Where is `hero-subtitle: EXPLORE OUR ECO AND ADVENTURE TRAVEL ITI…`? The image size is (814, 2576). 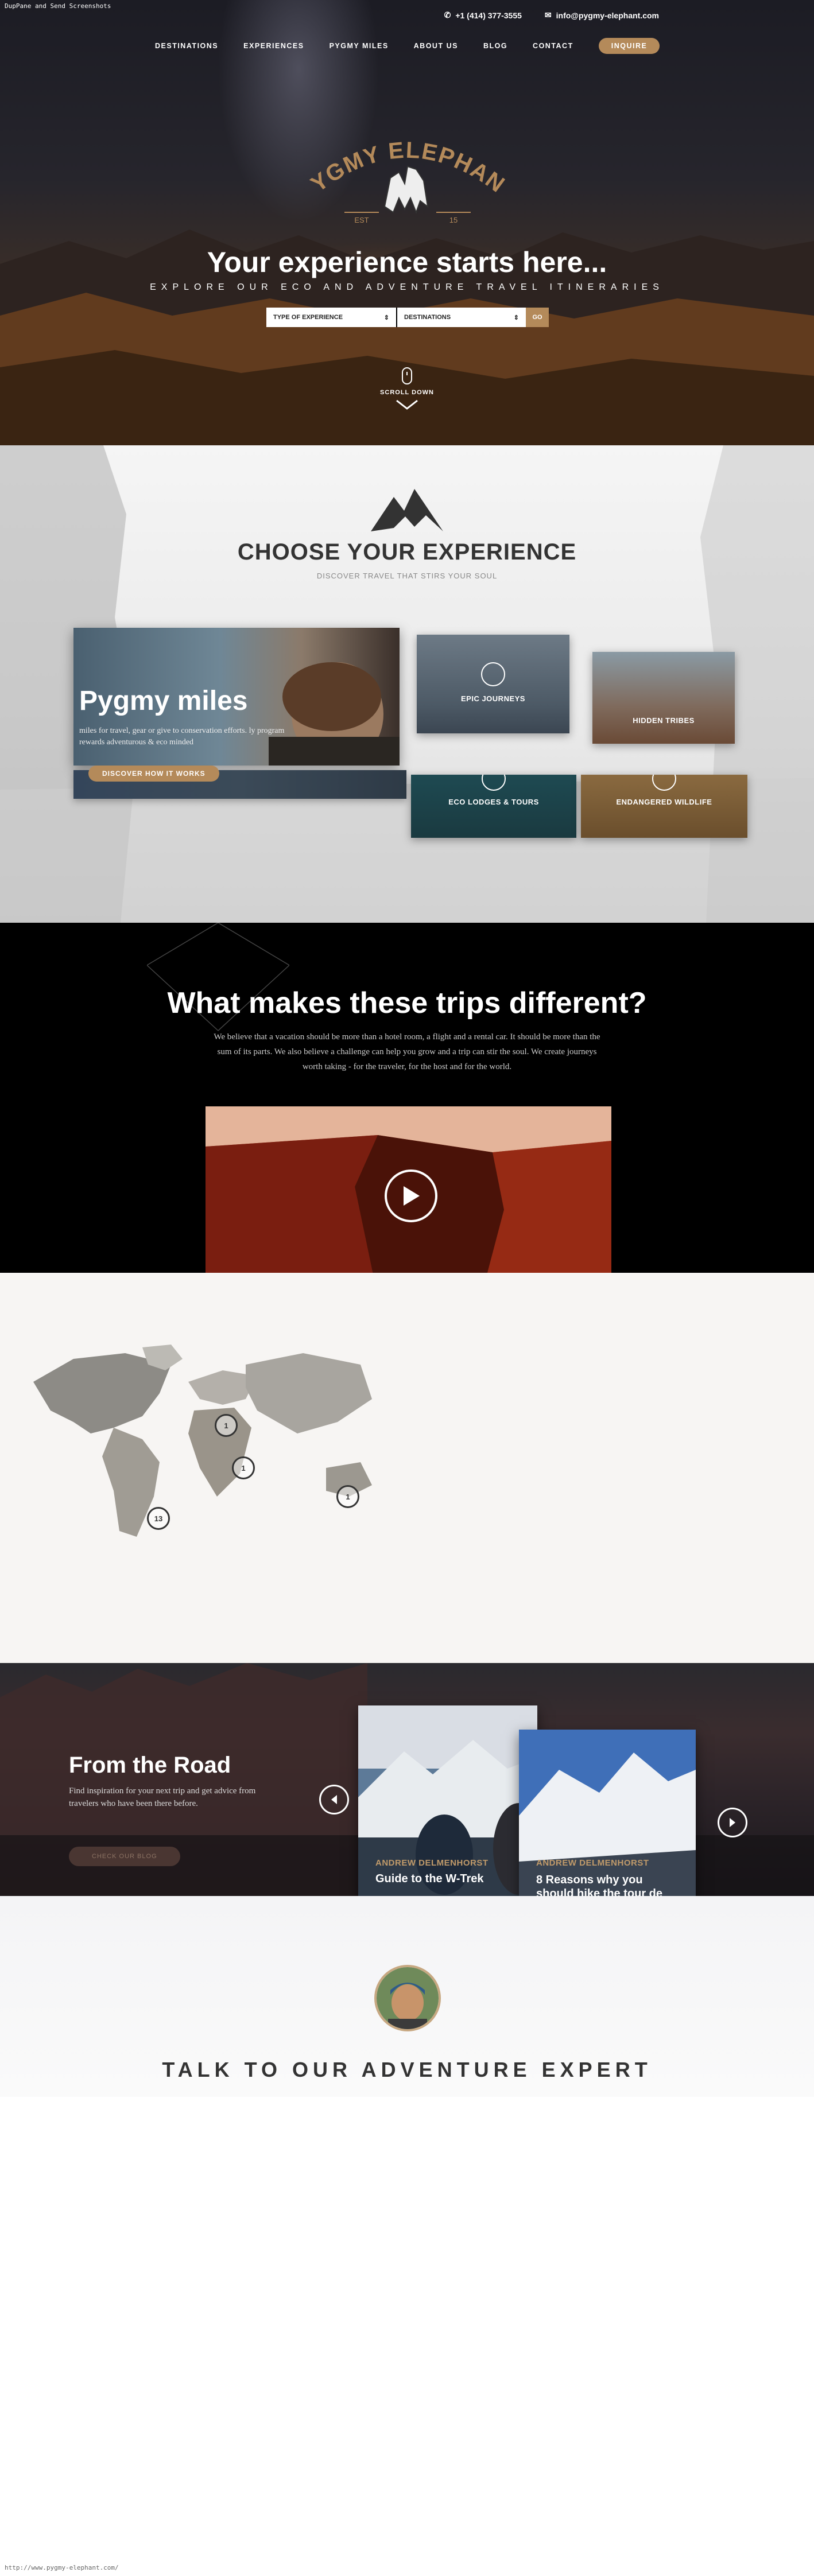
hero-subtitle: EXPLORE OUR ECO AND ADVENTURE TRAVEL ITI… is located at coordinates (407, 287).